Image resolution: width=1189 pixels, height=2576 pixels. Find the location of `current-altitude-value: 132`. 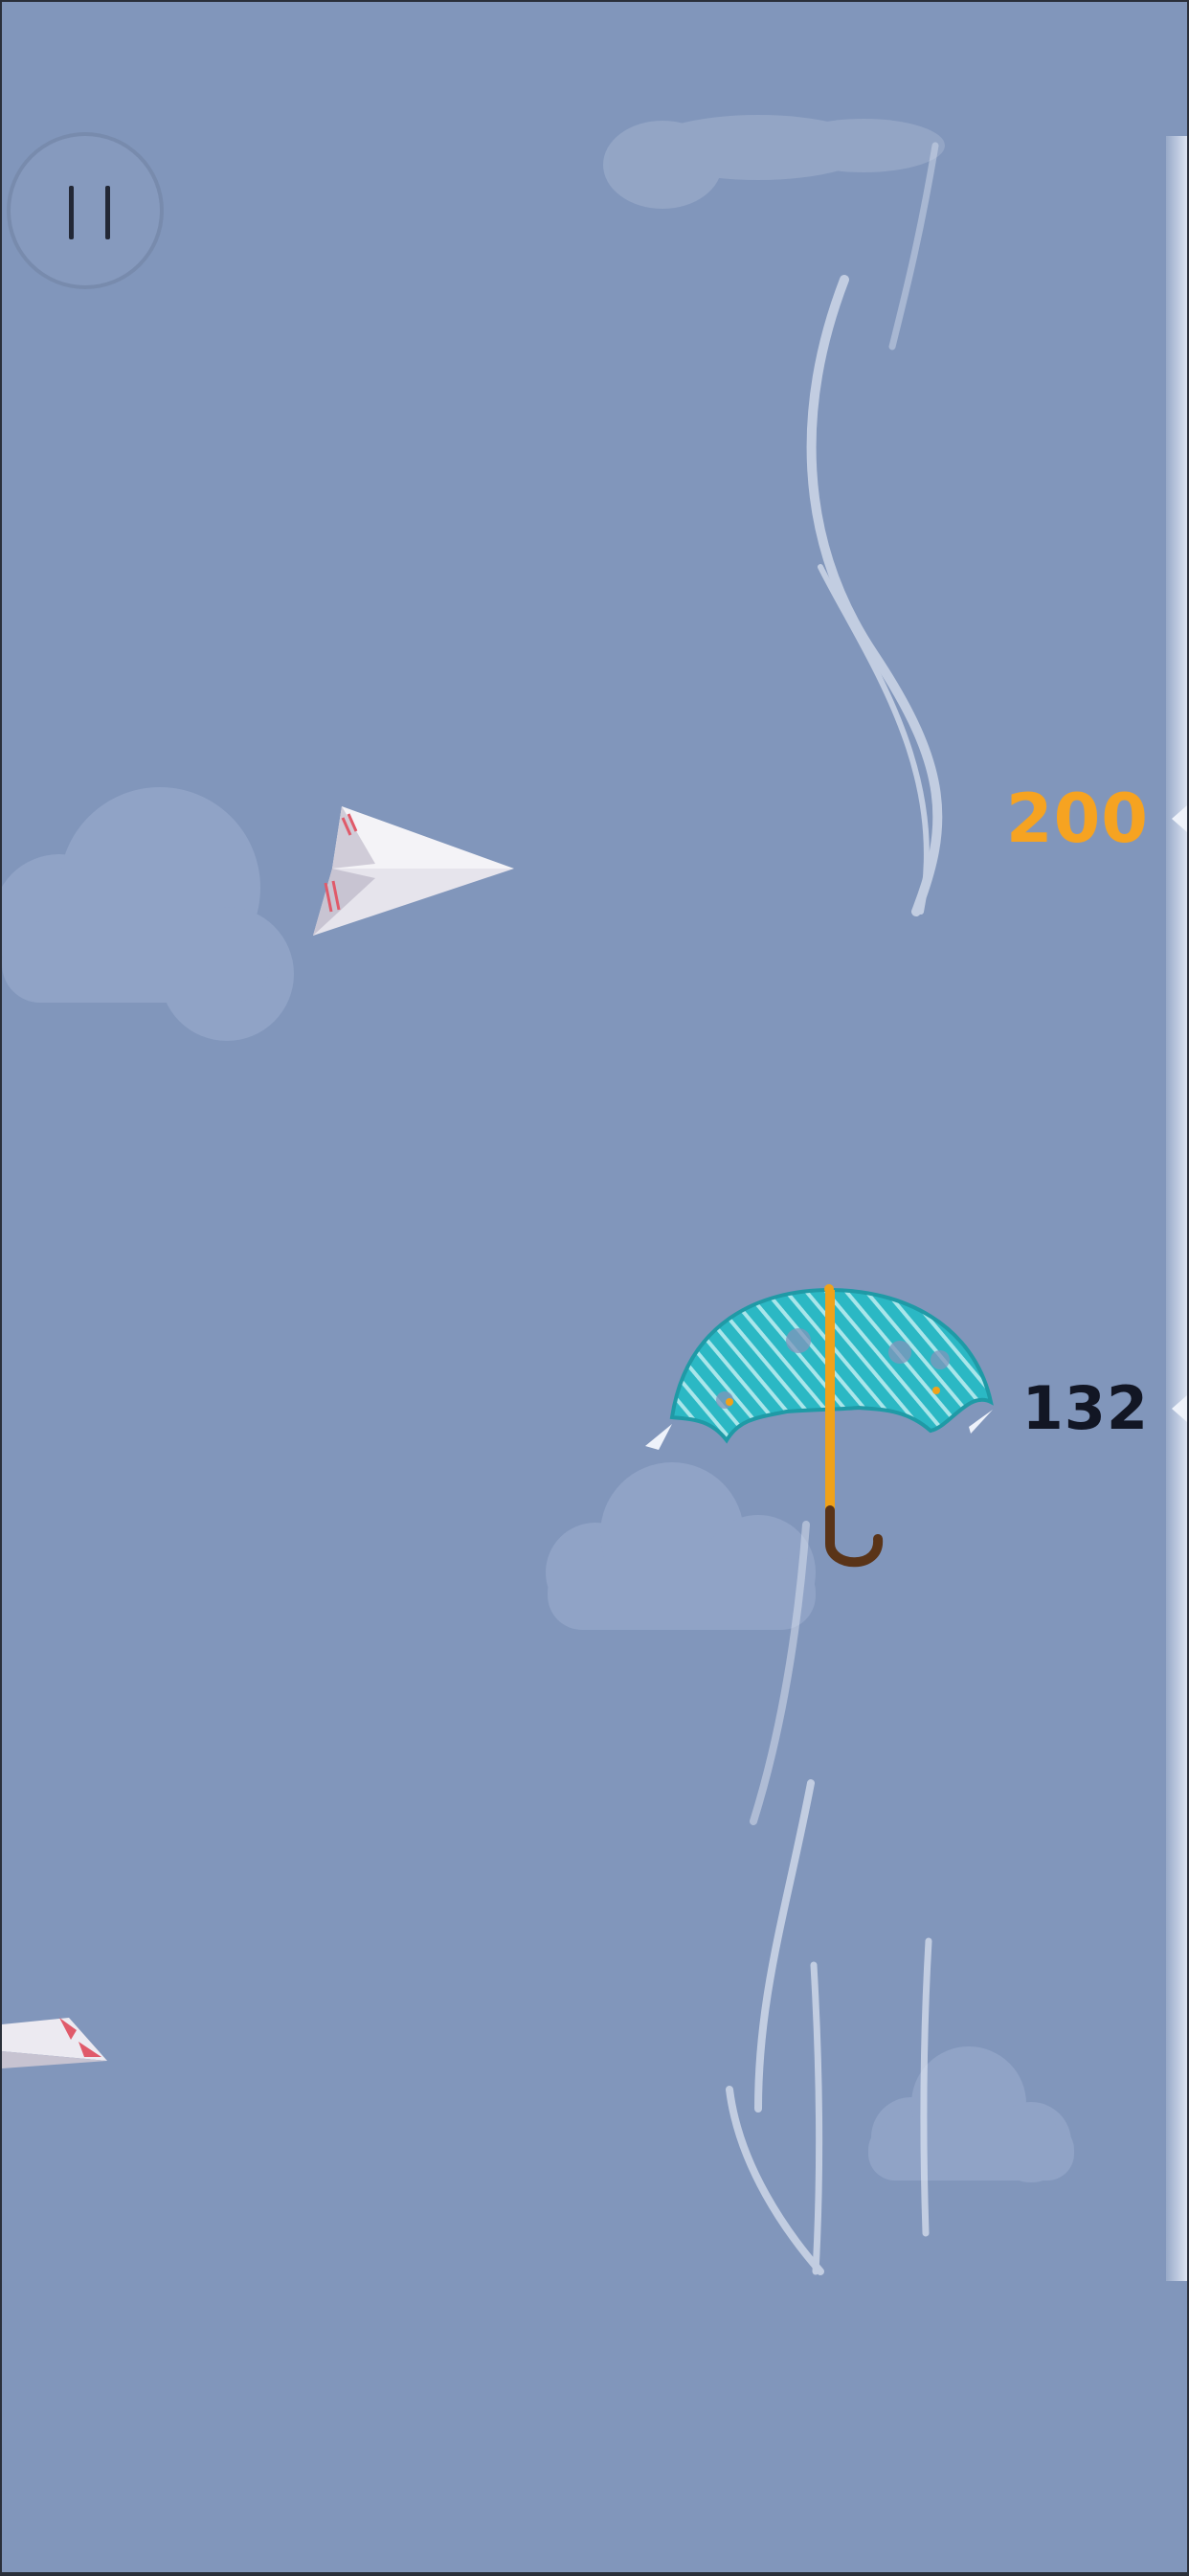

current-altitude-value: 132 is located at coordinates (1085, 1408).